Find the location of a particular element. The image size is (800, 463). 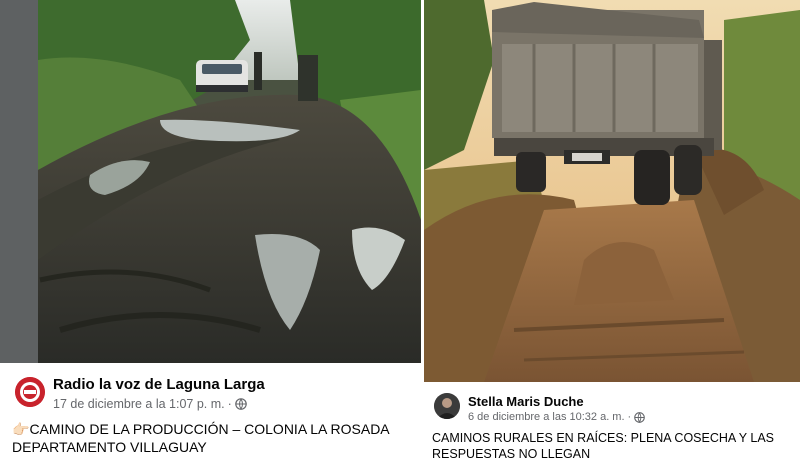

author-avatar is located at coordinates (447, 406).